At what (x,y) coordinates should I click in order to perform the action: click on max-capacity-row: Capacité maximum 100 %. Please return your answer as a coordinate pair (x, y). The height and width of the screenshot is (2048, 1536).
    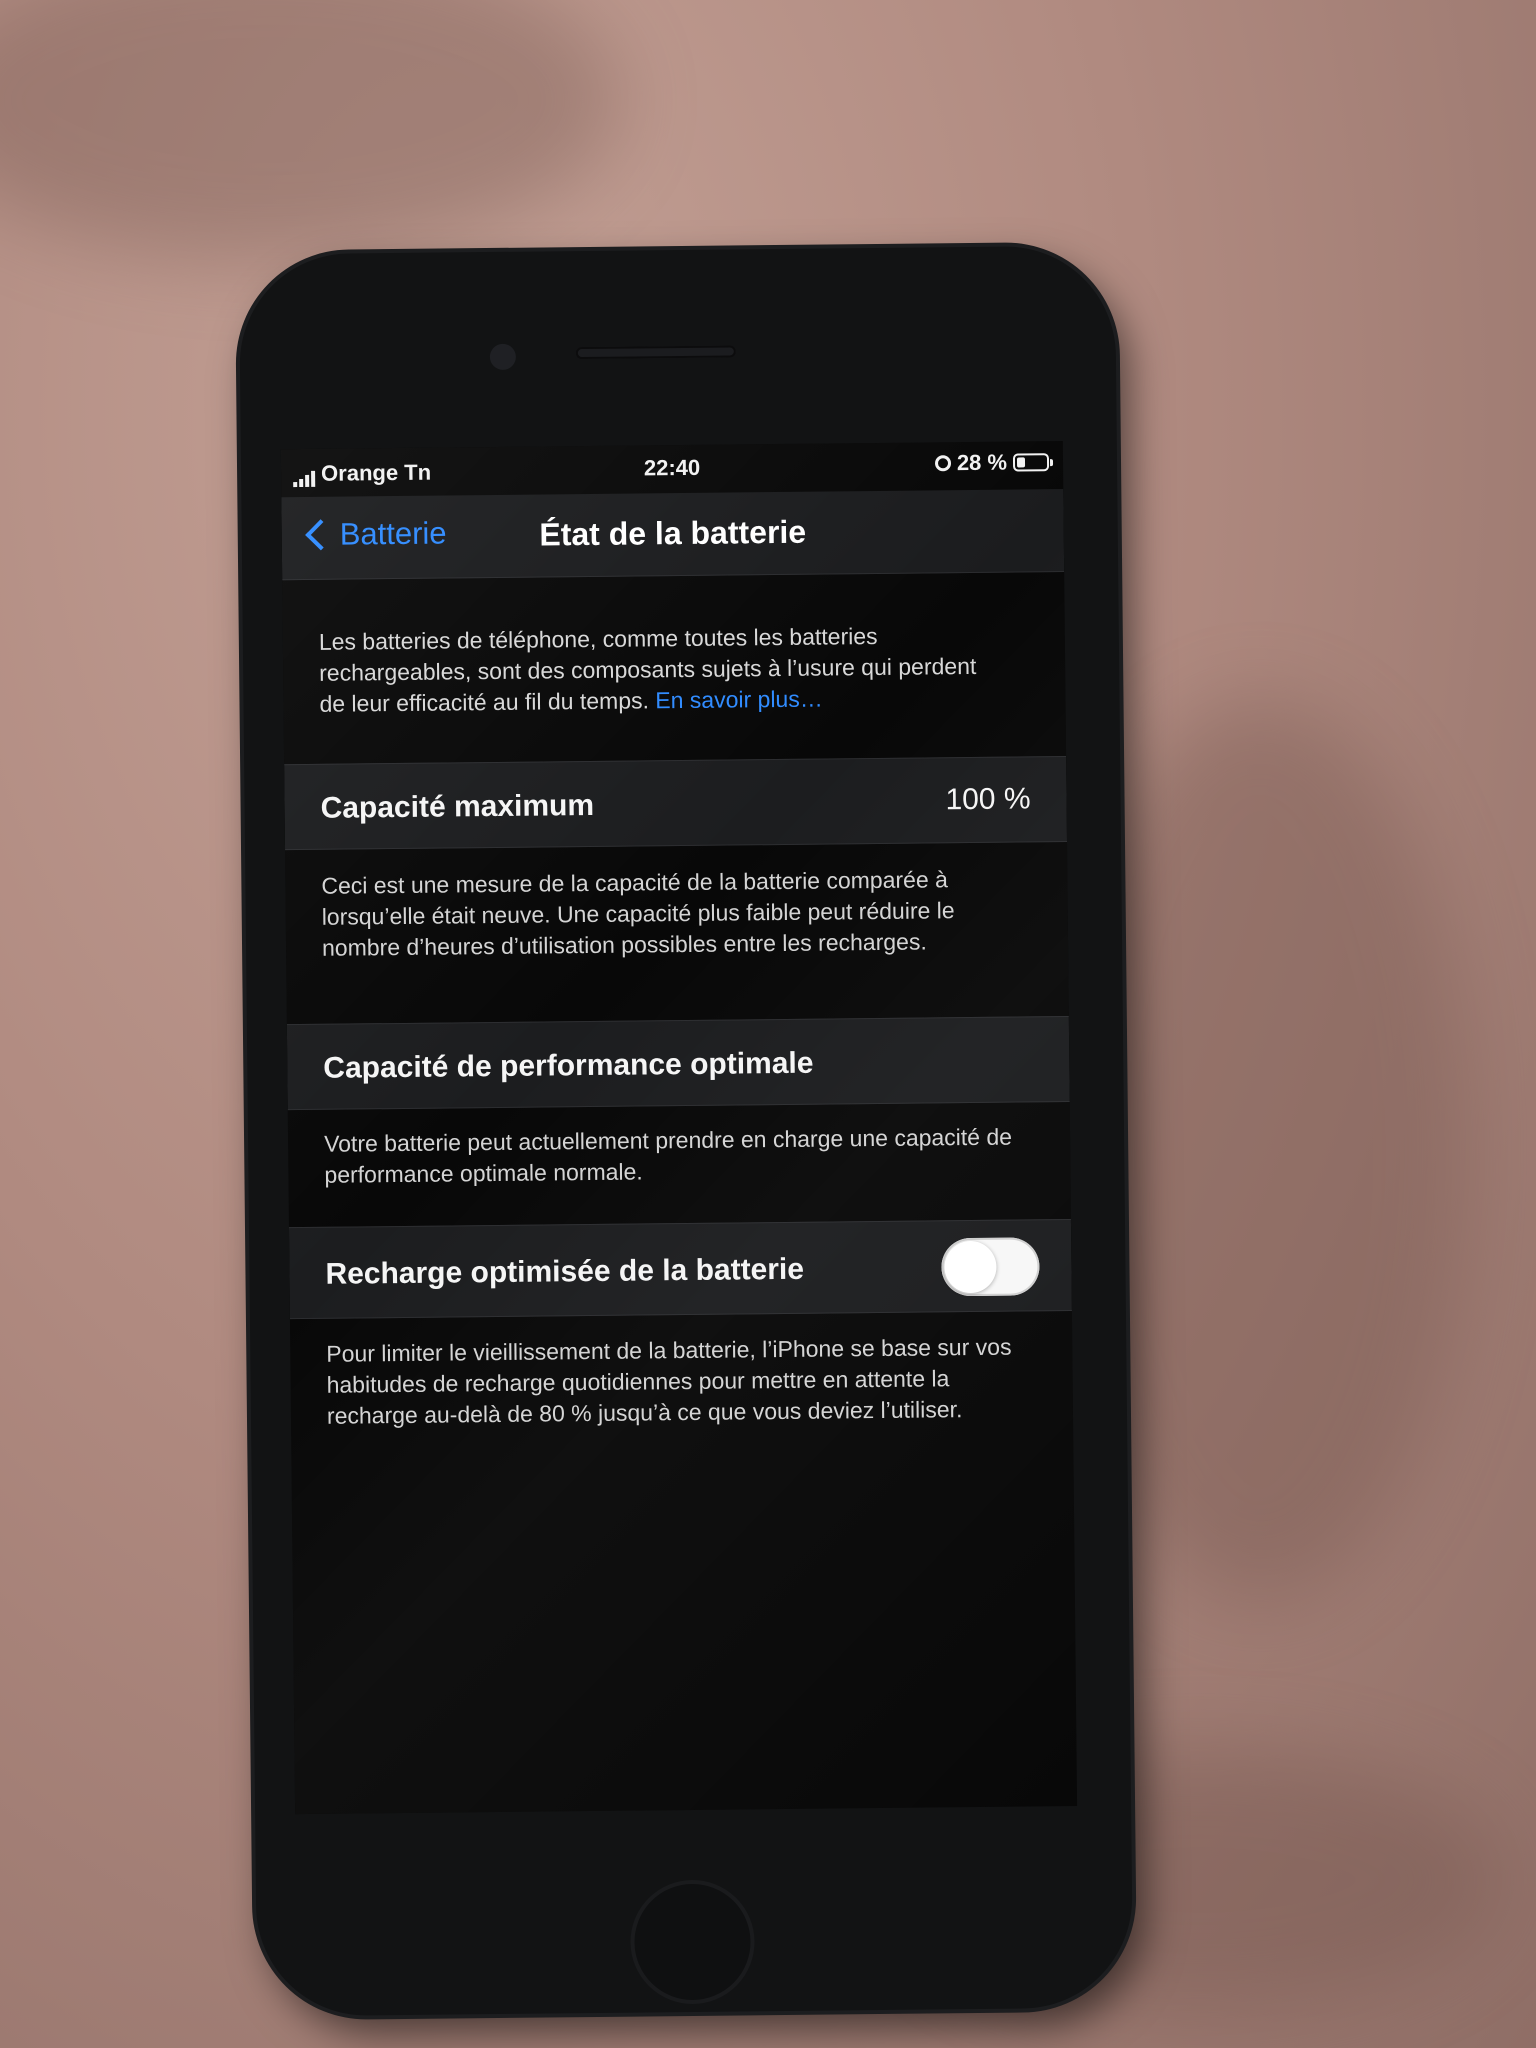
    Looking at the image, I should click on (675, 803).